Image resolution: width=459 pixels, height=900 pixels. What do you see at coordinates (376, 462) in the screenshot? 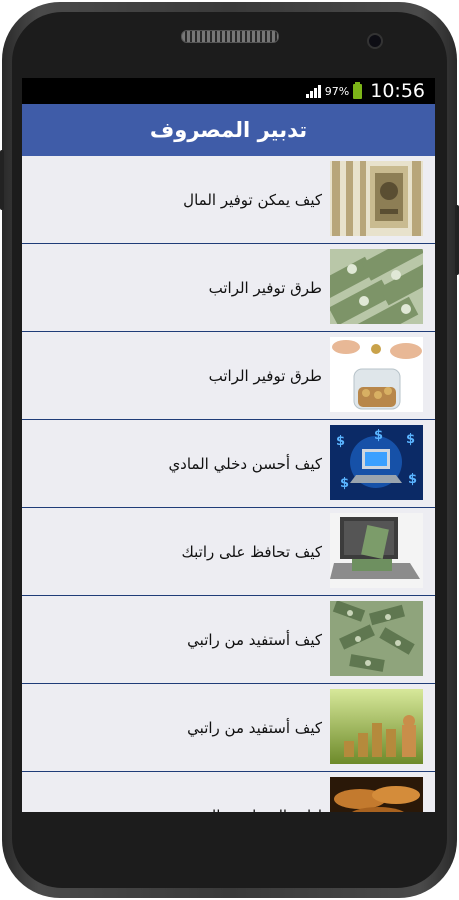
I see `laptop-dollars-icon: $ $ $ $ $` at bounding box center [376, 462].